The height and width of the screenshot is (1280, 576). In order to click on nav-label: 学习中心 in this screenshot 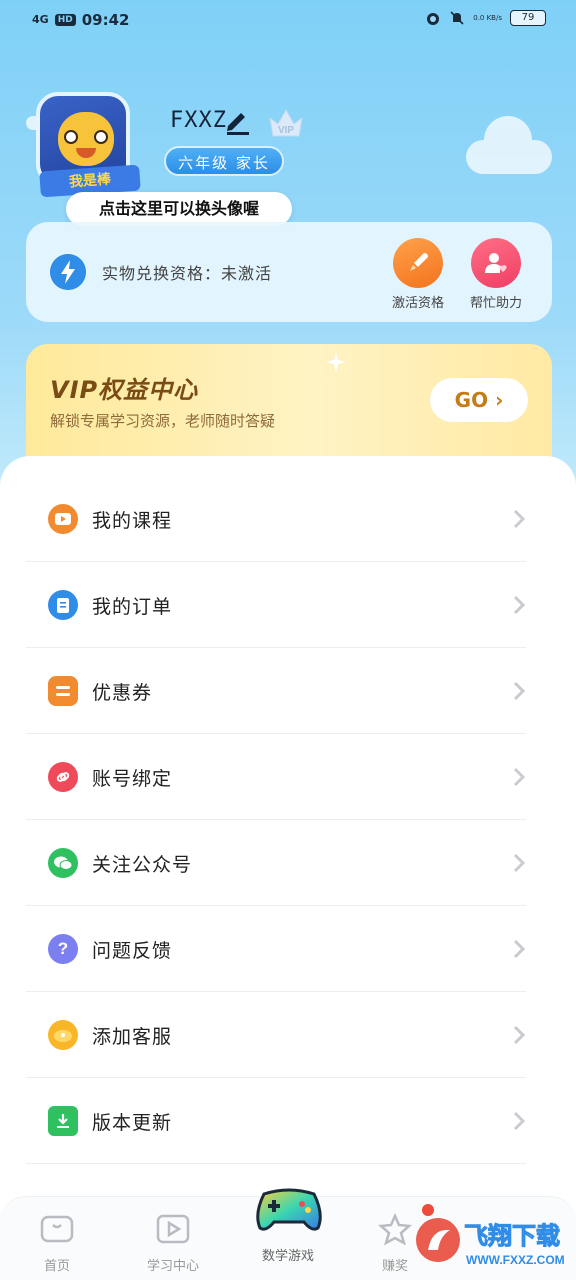, I will do `click(172, 1266)`.